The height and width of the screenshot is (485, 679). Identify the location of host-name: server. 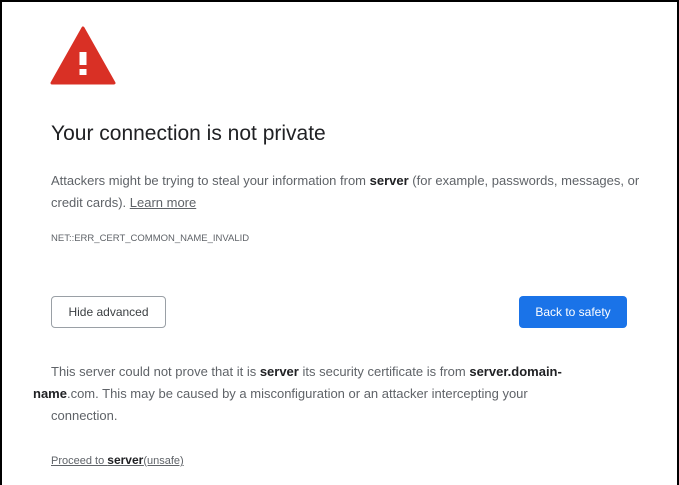
(389, 180).